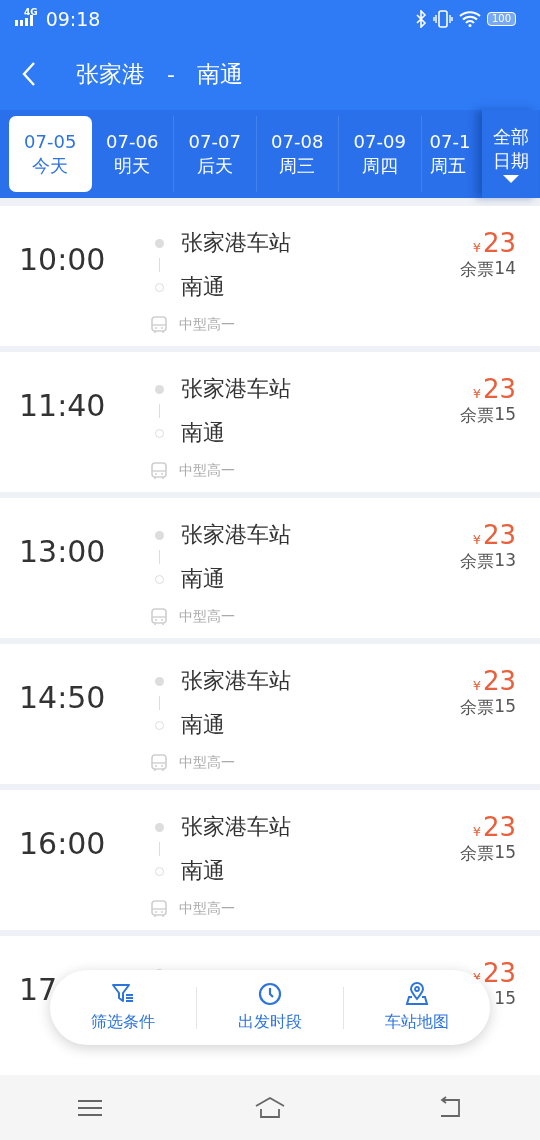  Describe the element at coordinates (270, 568) in the screenshot. I see `trip-card: 13:00 张家港车站 南通 中型高一 ¥23 余票13` at that location.